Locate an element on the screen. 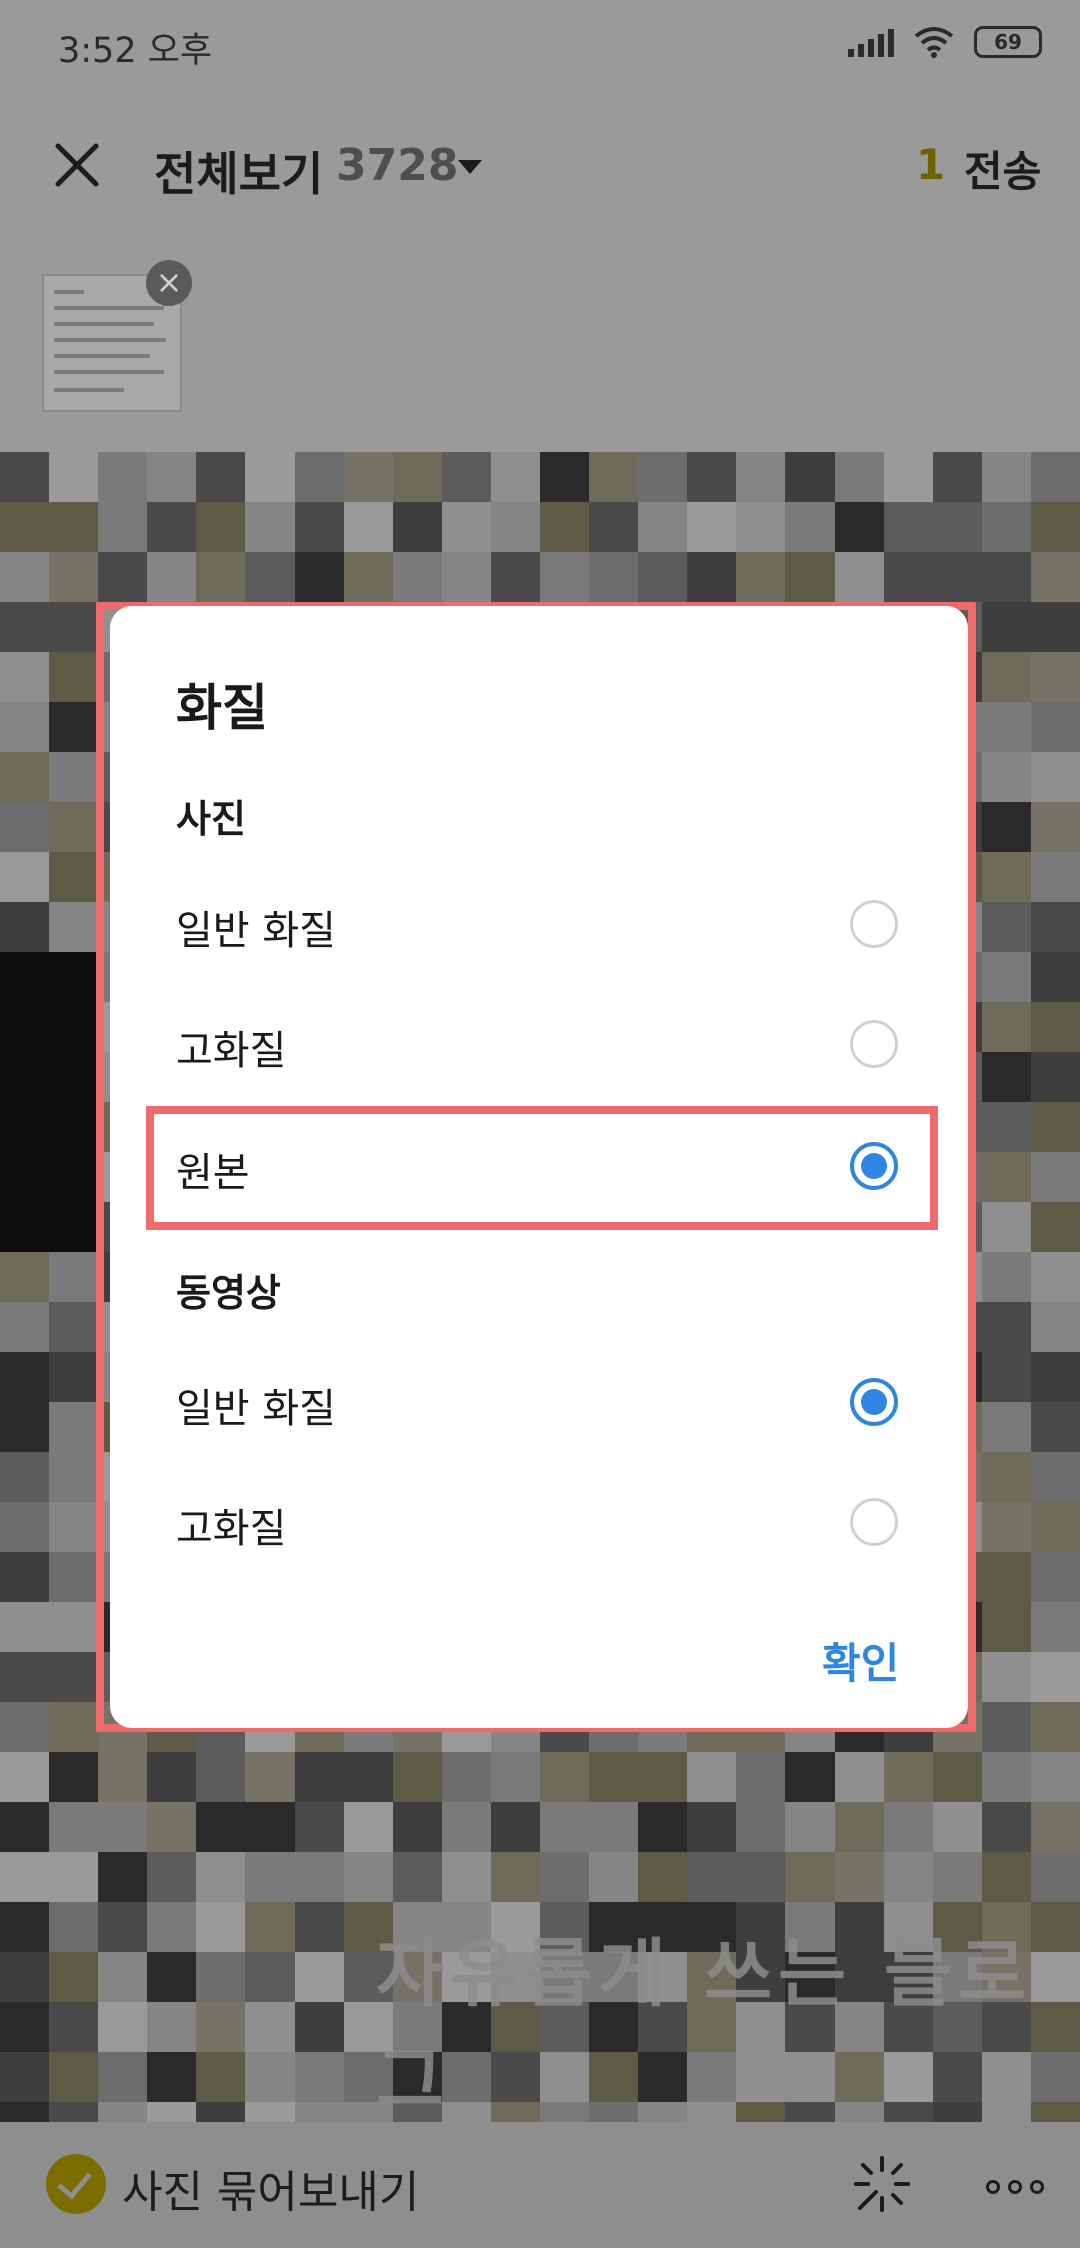  video-option-normal: 일반 화질 is located at coordinates (539, 1401).